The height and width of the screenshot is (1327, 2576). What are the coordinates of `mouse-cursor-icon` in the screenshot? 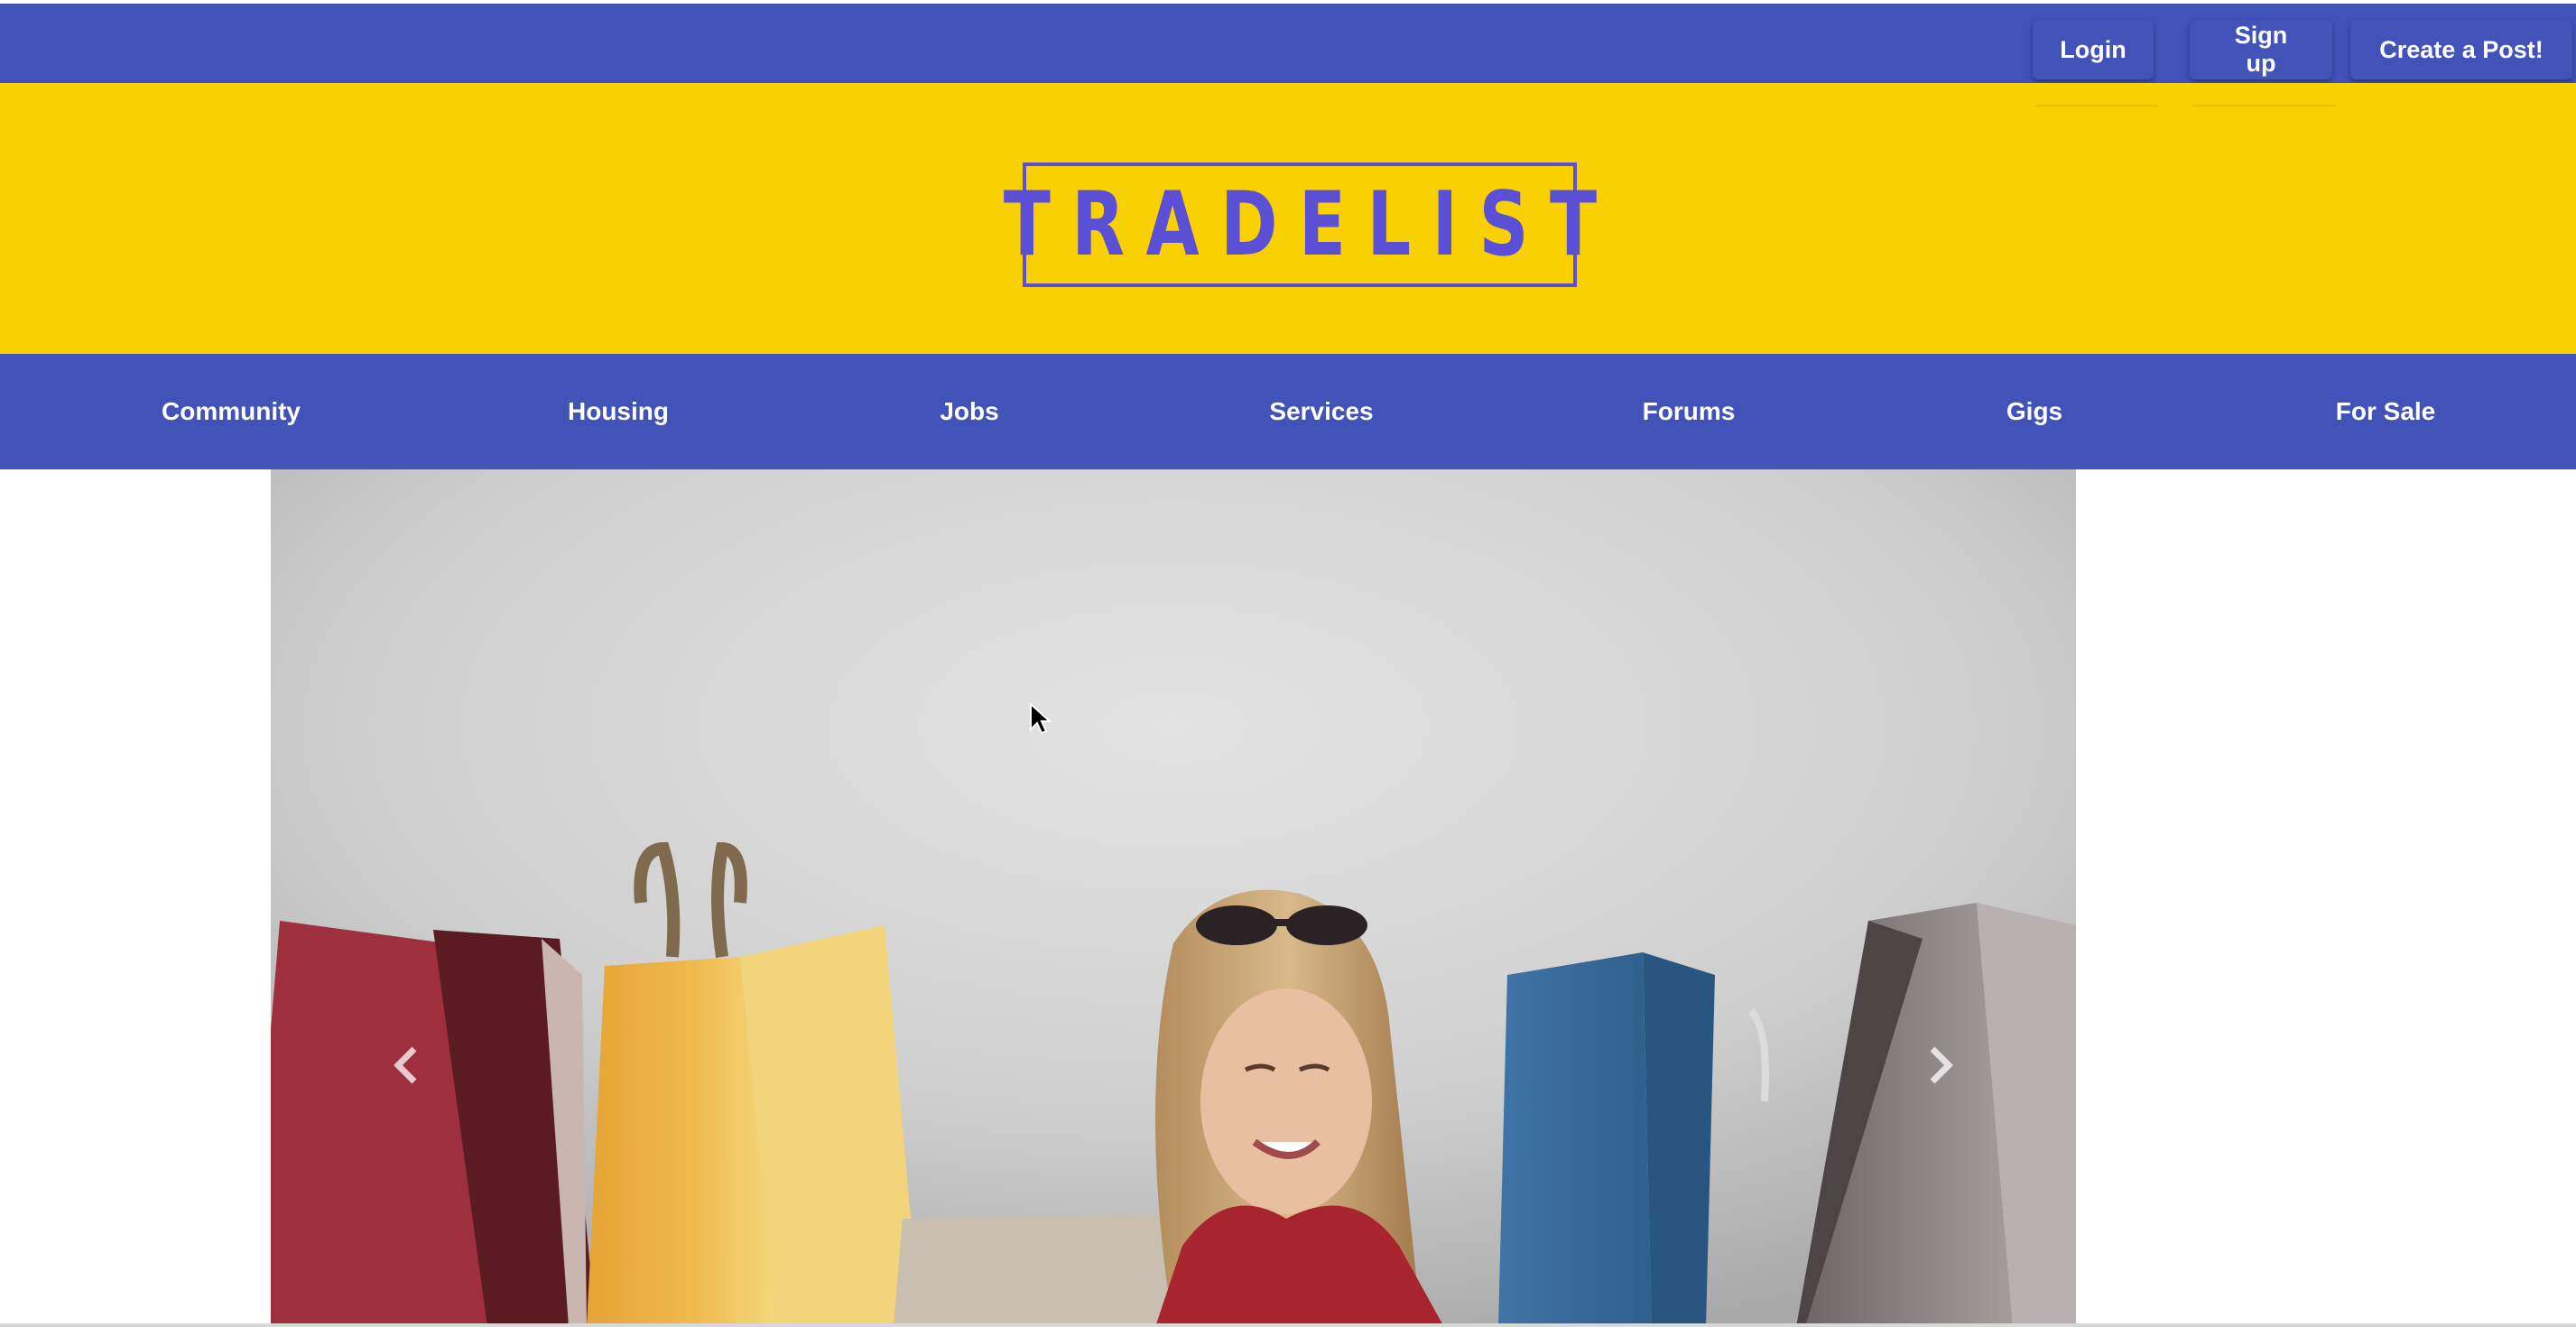 It's located at (1041, 718).